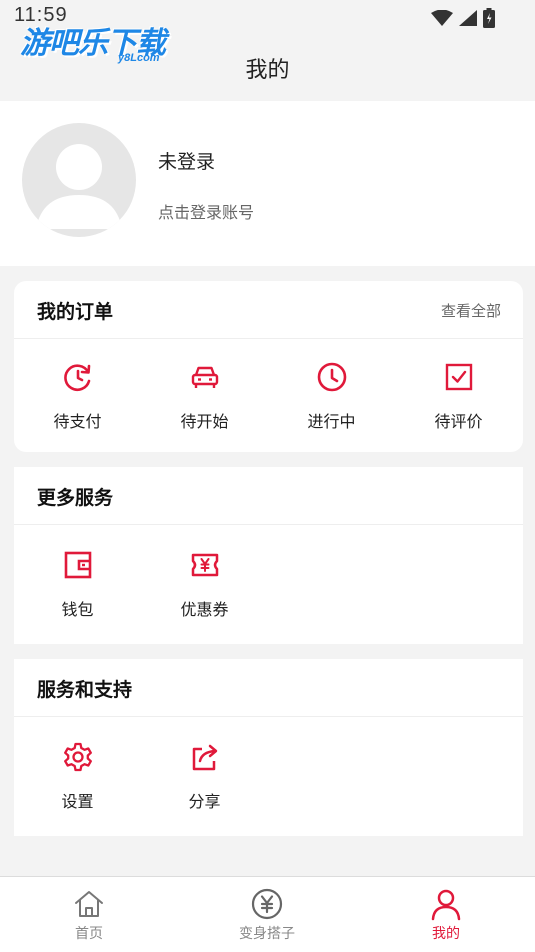 Image resolution: width=535 pixels, height=952 pixels. Describe the element at coordinates (458, 421) in the screenshot. I see `order-label: 待评价` at that location.